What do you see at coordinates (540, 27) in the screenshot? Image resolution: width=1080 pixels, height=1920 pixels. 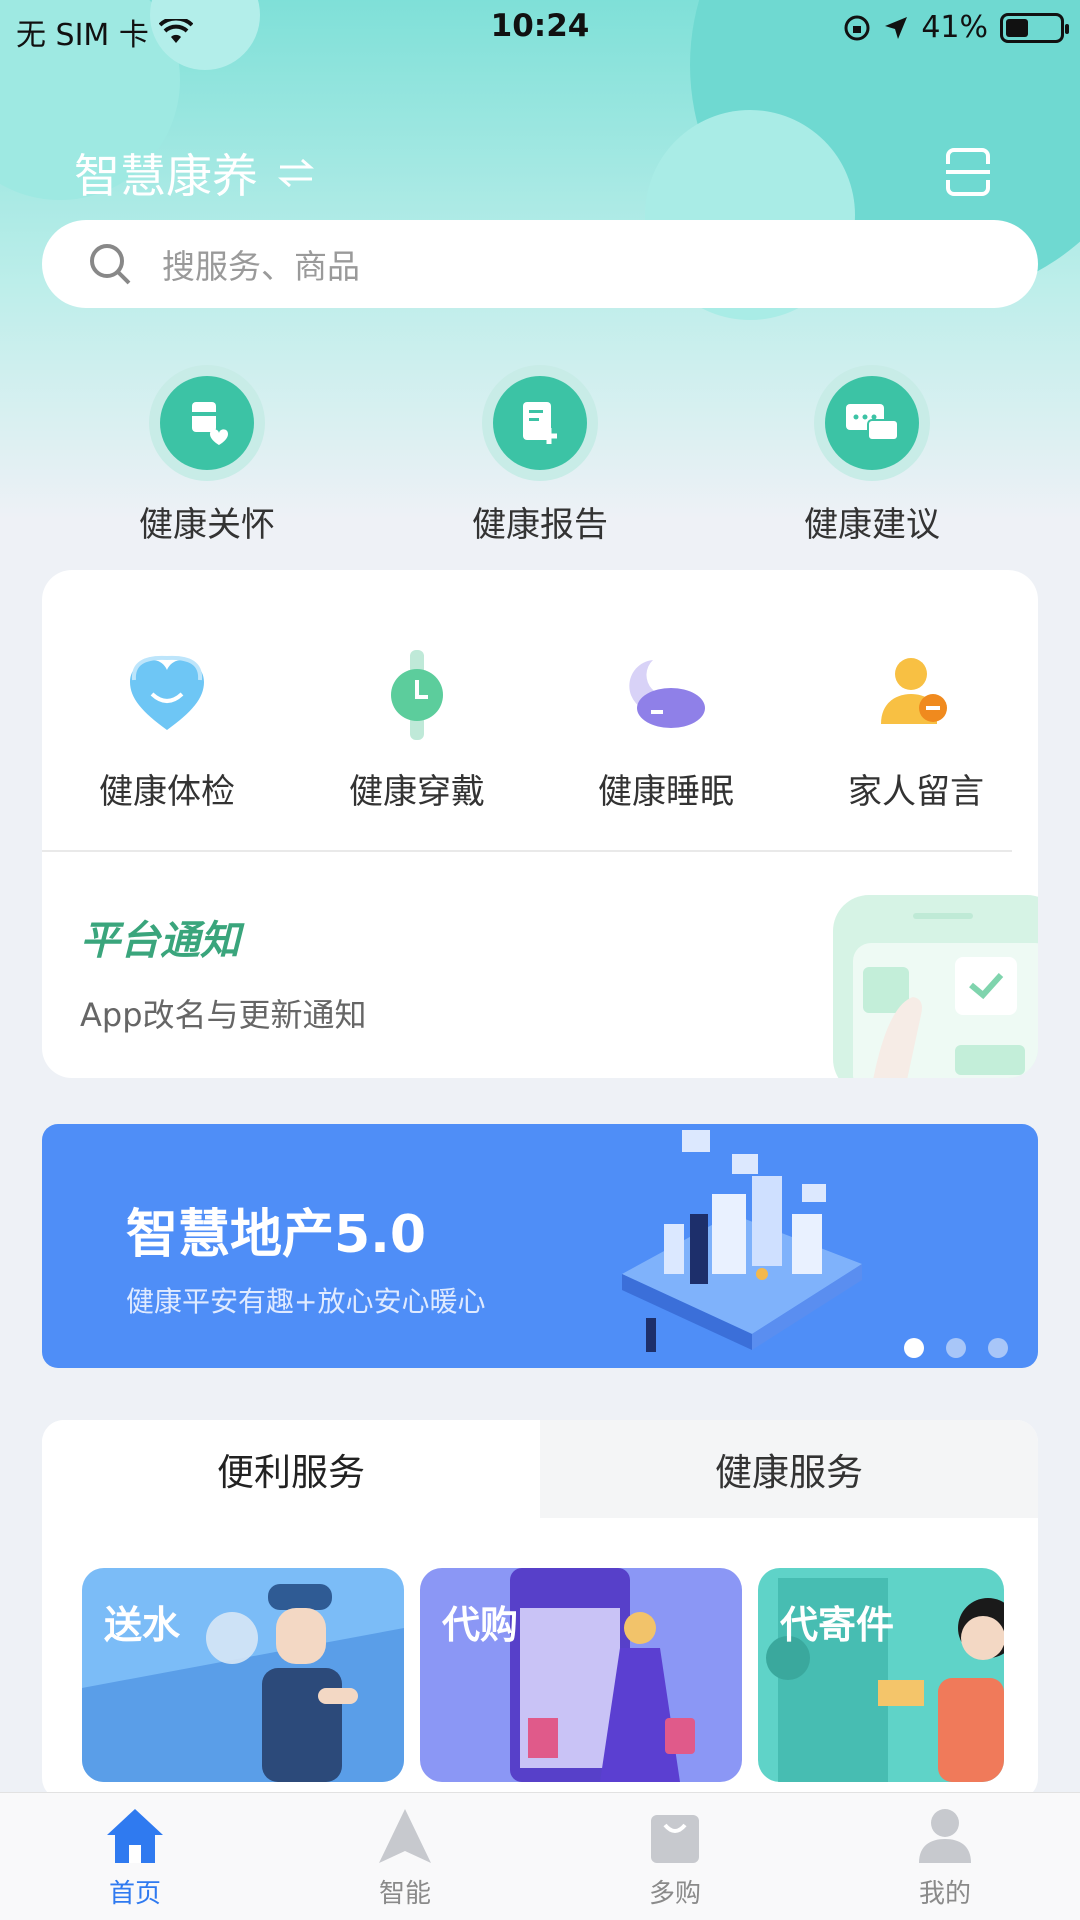 I see `status-bar: 无 SIM 卡 10:24 41%` at bounding box center [540, 27].